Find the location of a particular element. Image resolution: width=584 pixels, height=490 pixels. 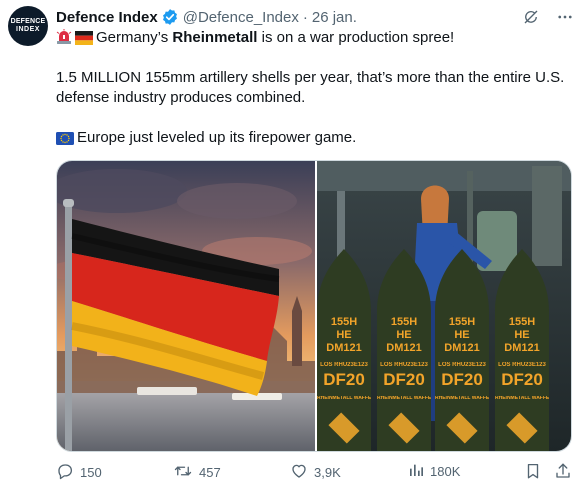

eu-flag-emoji is located at coordinates (65, 141).